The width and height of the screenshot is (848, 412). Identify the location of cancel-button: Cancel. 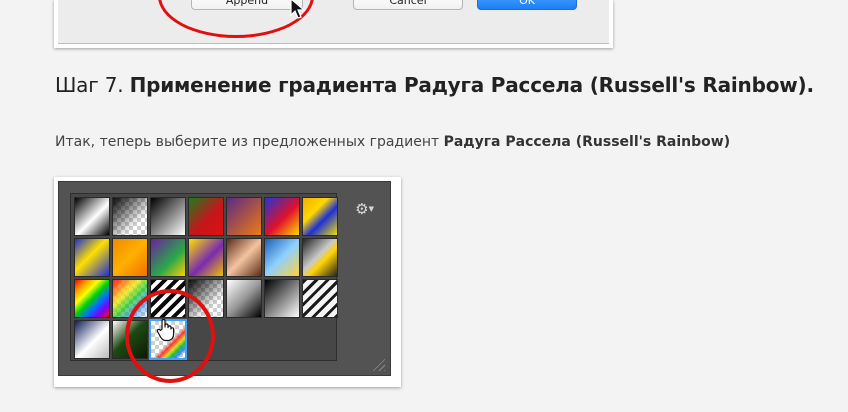
(408, 5).